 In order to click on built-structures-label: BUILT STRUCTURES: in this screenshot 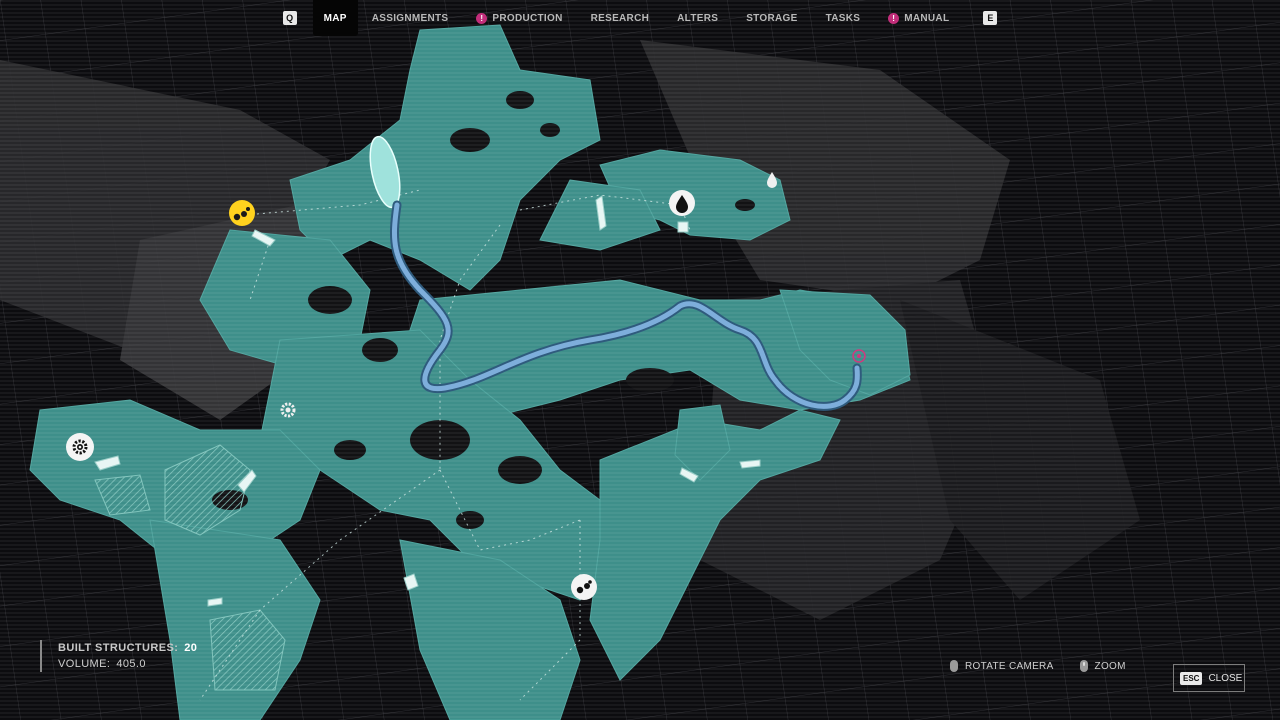, I will do `click(118, 648)`.